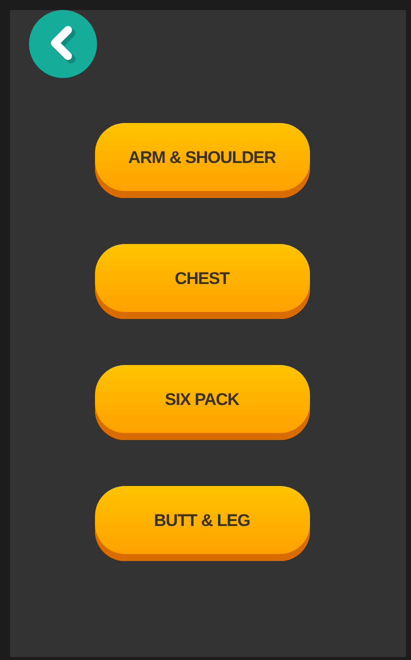  What do you see at coordinates (202, 523) in the screenshot?
I see `category-button: BUTT & LEG` at bounding box center [202, 523].